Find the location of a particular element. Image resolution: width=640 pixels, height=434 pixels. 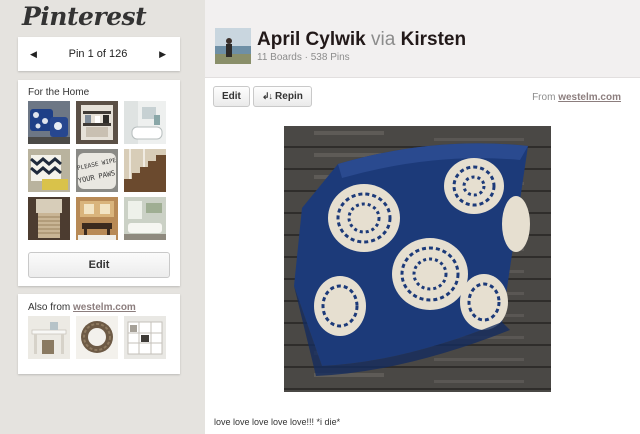

via-name-link: Kirsten is located at coordinates (433, 39).